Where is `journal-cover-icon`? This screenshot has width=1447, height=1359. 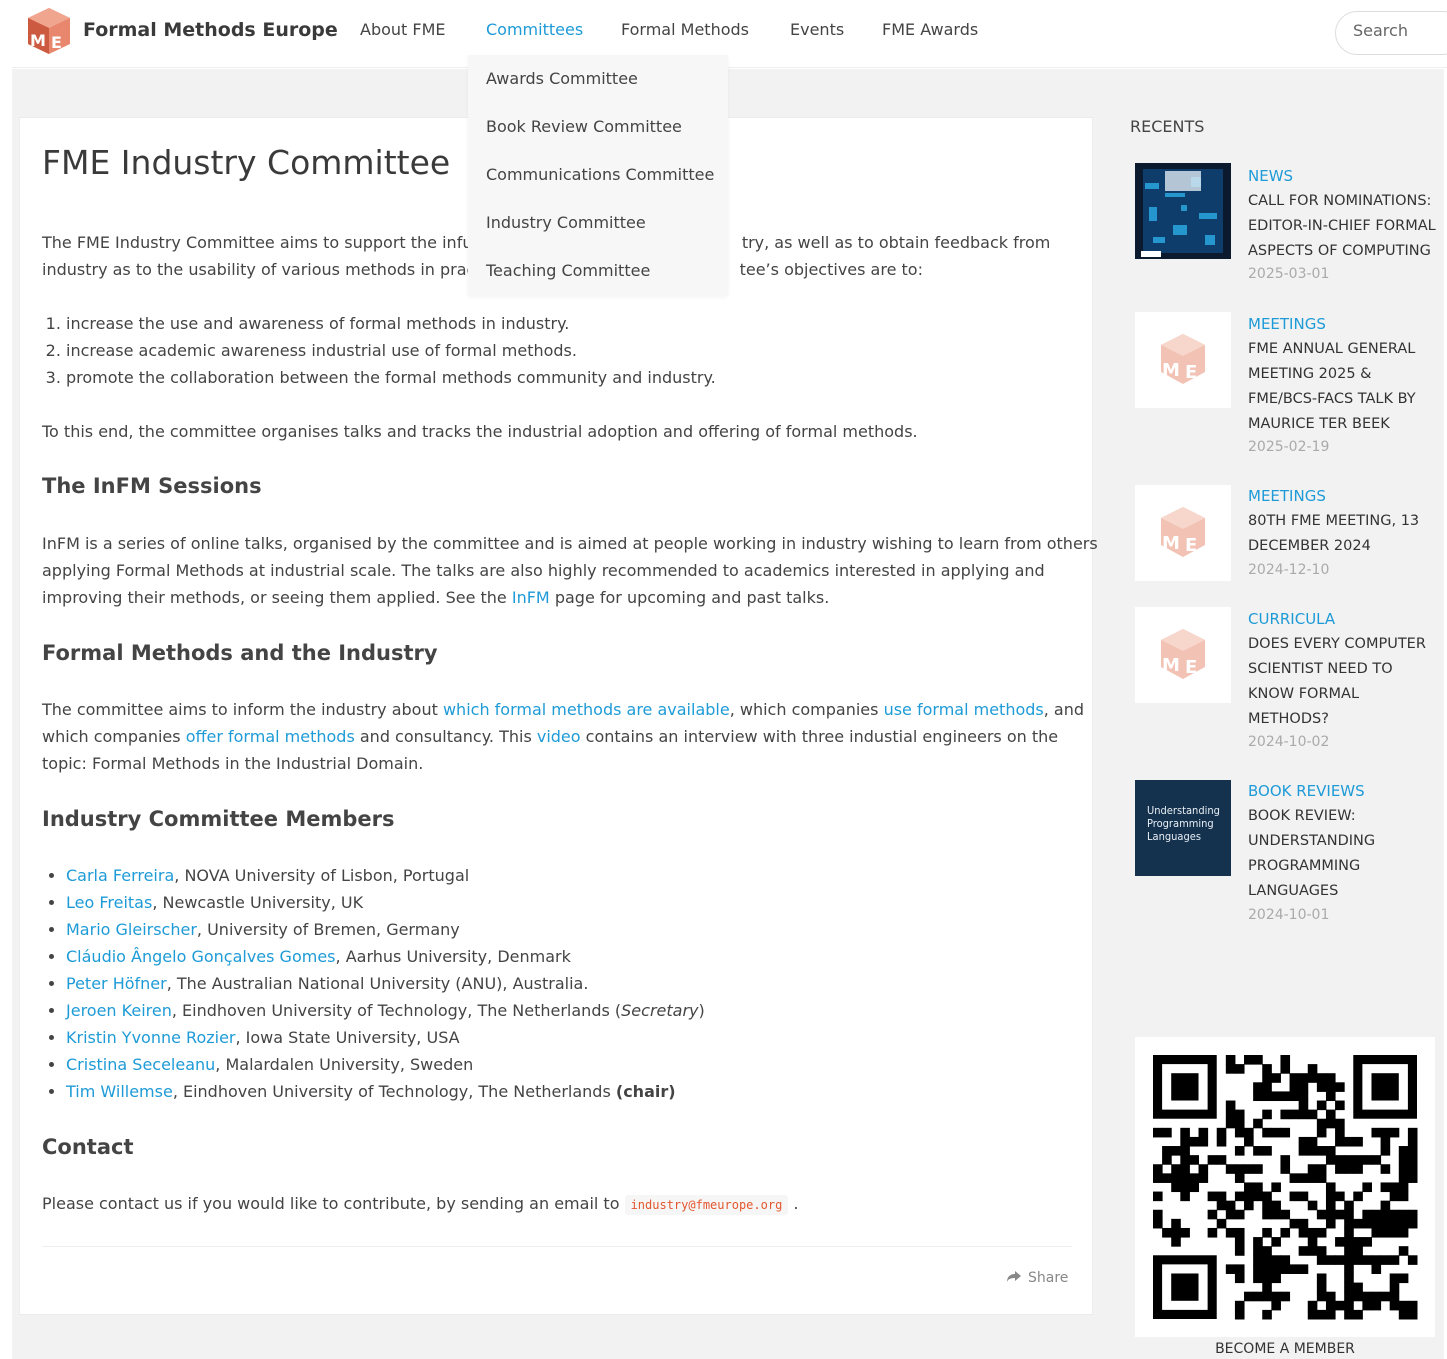 journal-cover-icon is located at coordinates (1183, 211).